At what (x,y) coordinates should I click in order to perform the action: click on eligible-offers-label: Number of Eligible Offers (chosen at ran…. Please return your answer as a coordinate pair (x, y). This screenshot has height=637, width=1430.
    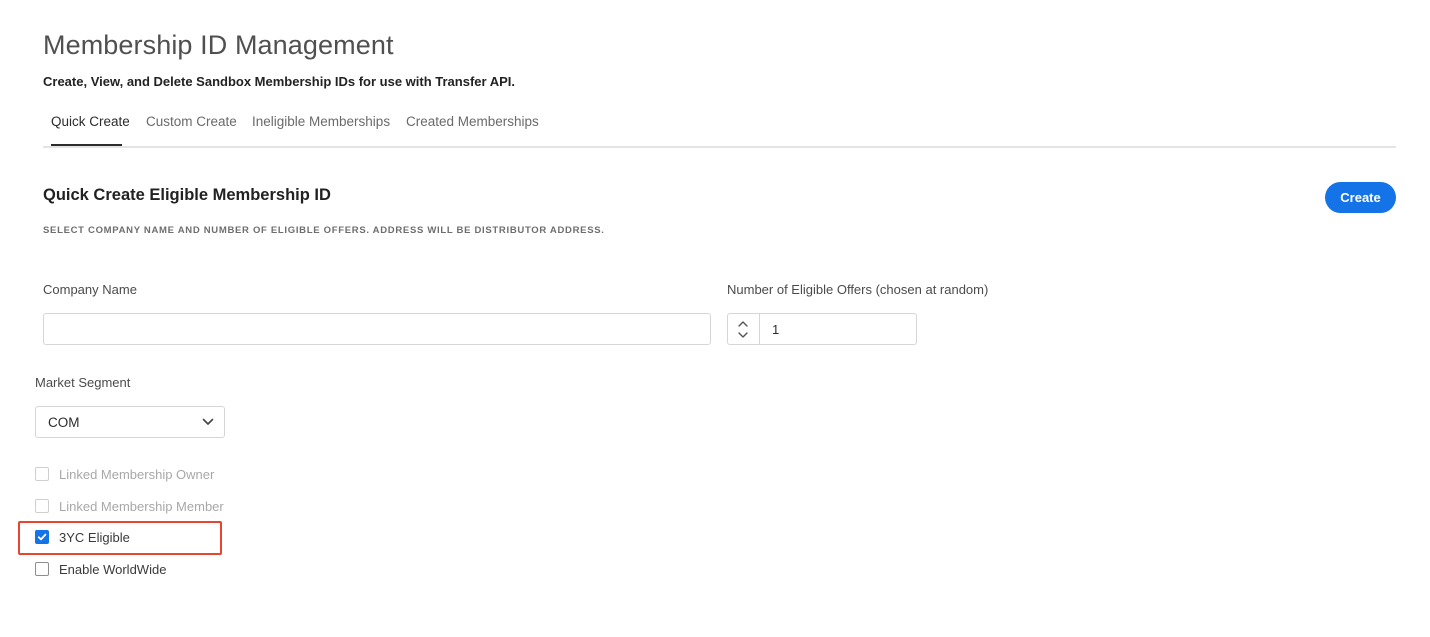
    Looking at the image, I should click on (858, 289).